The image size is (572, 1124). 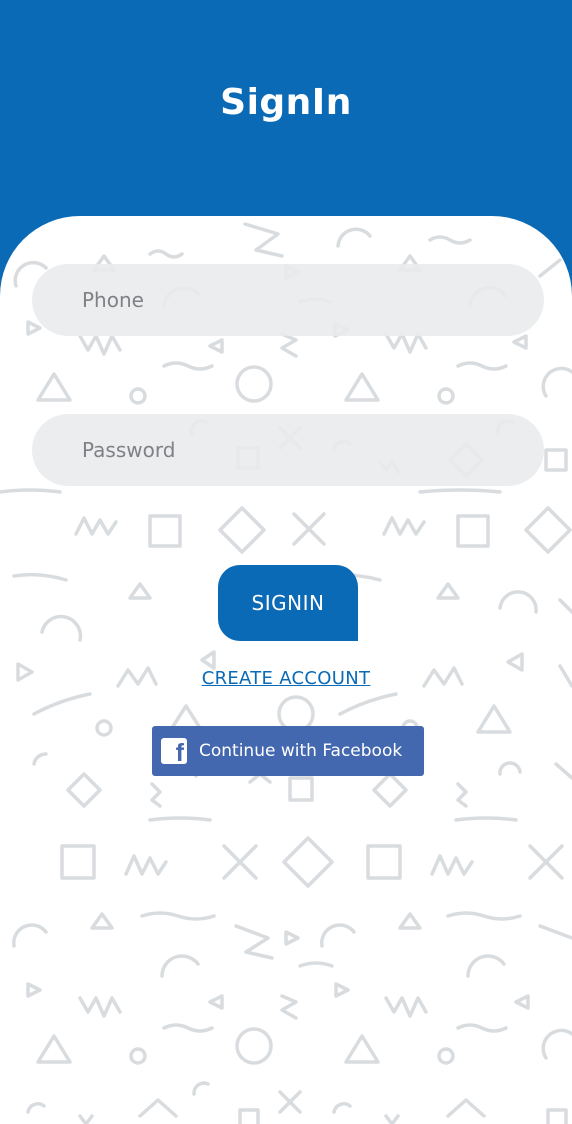 I want to click on create-account-link: CREATE ACCOUNT, so click(x=286, y=678).